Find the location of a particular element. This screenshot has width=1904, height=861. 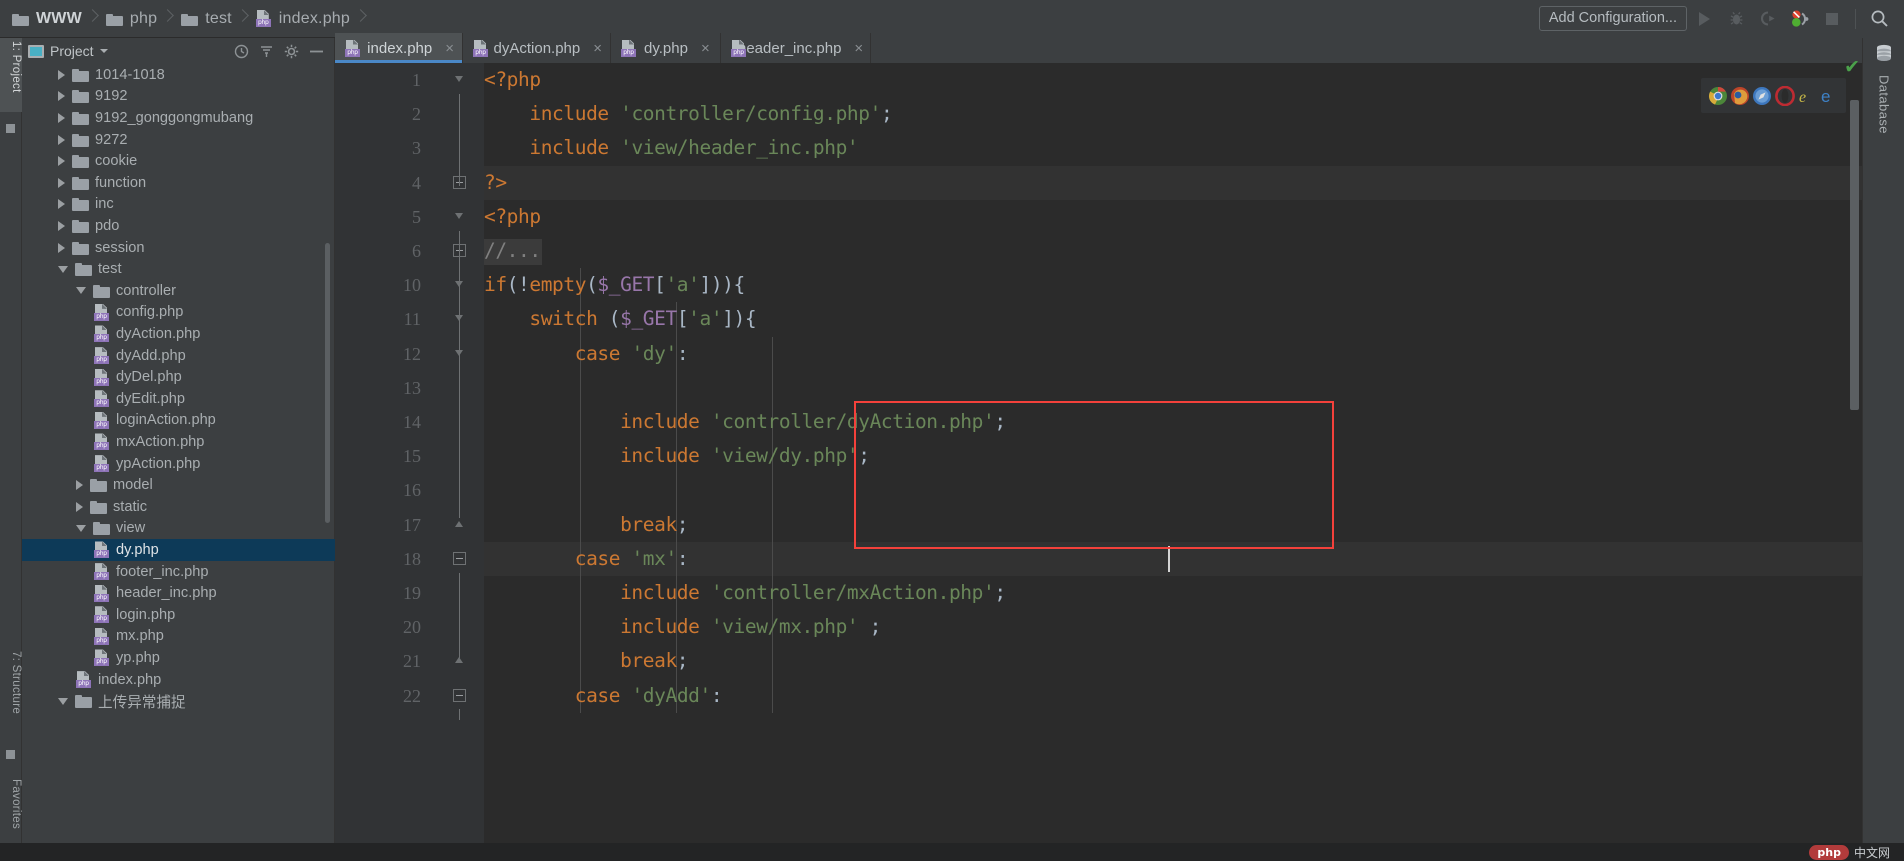

tree-item: model is located at coordinates (178, 485).